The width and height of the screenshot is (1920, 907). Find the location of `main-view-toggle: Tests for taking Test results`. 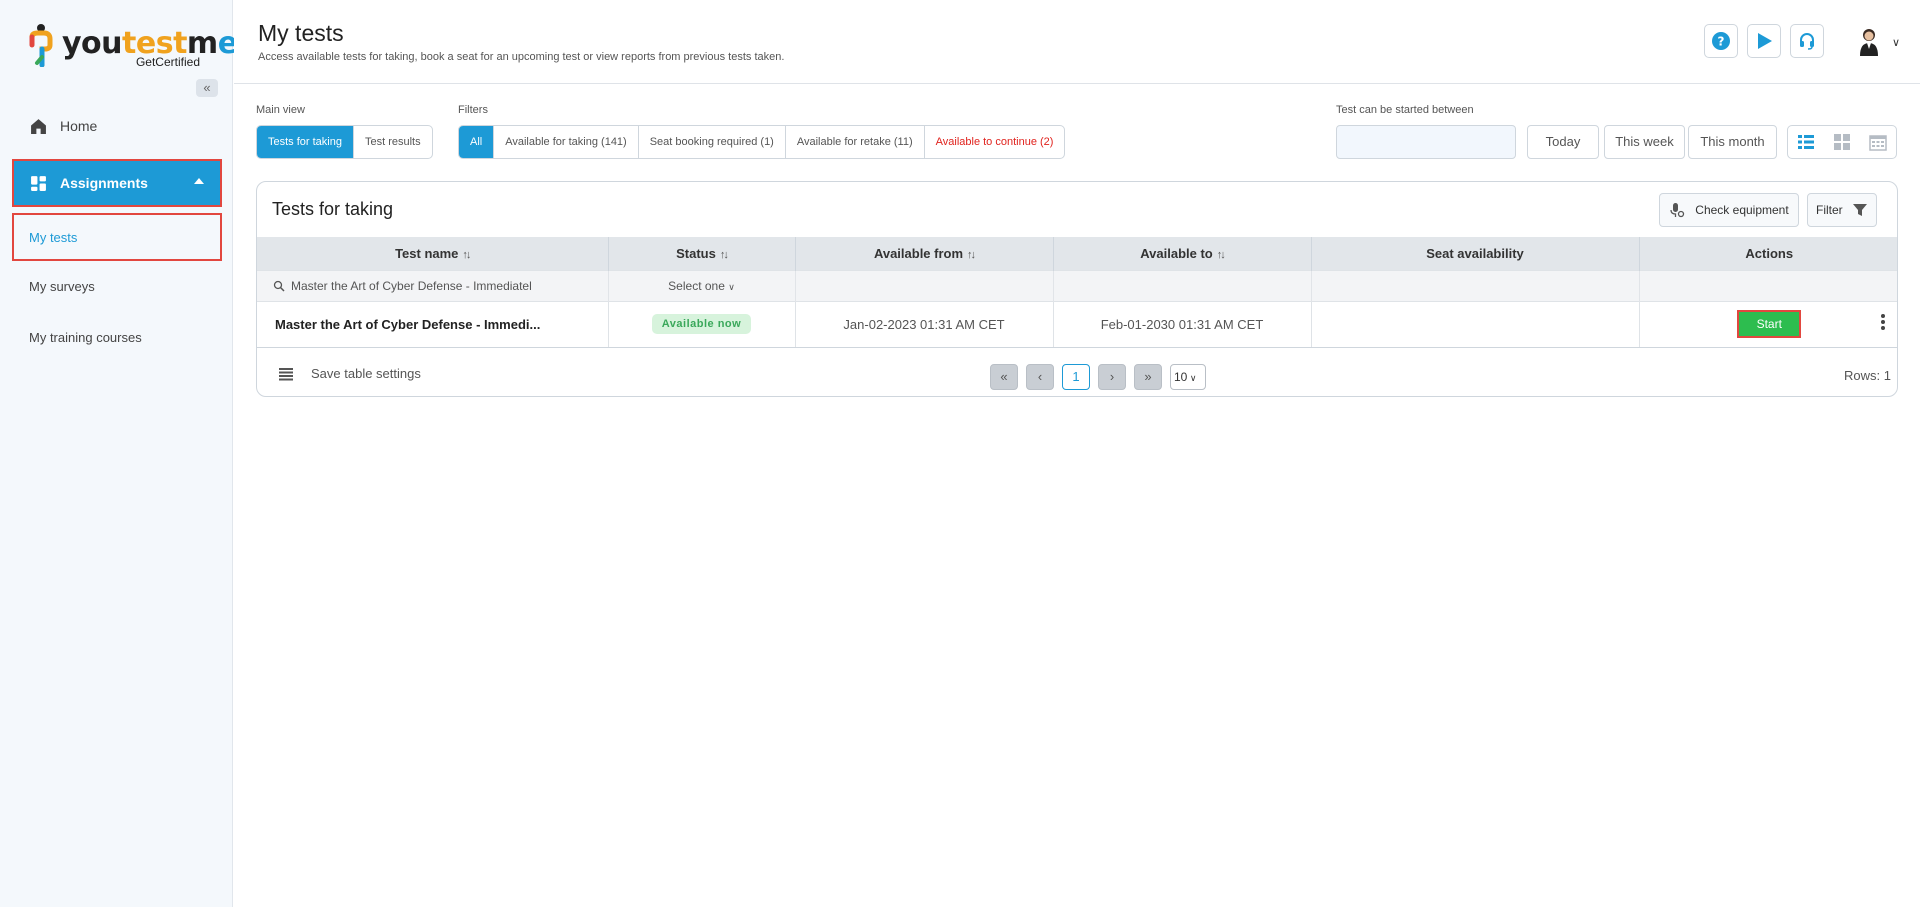

main-view-toggle: Tests for taking Test results is located at coordinates (344, 142).